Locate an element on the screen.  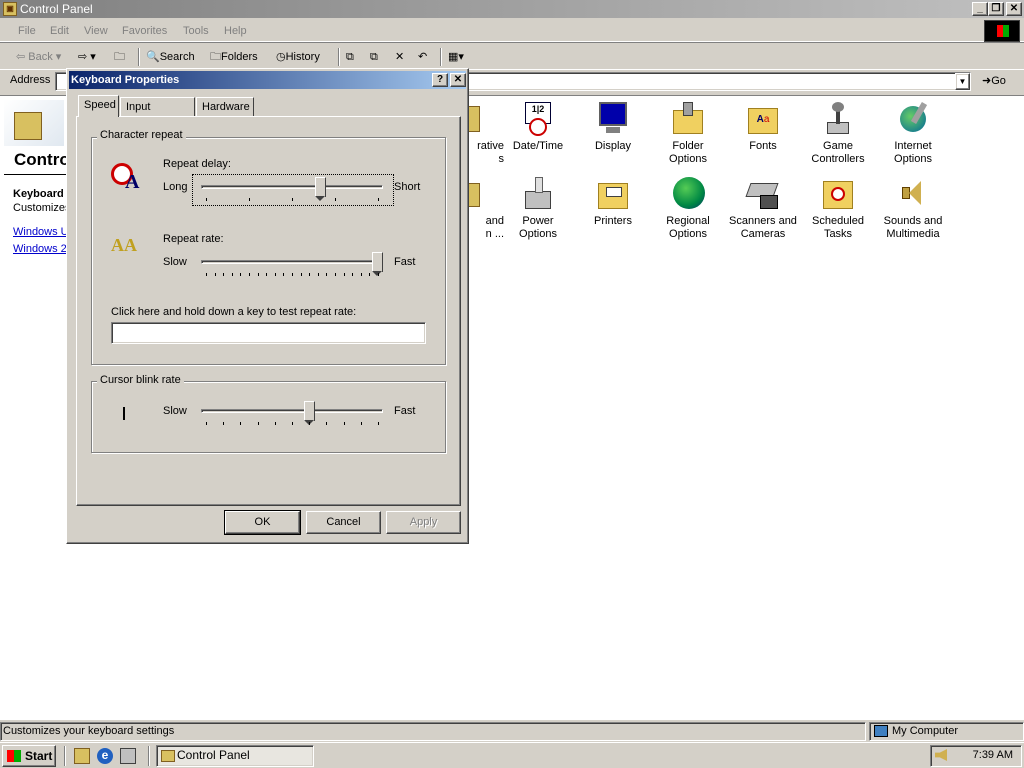
sidebar-link-windows-2000: Windows 2 is located at coordinates (40, 249).